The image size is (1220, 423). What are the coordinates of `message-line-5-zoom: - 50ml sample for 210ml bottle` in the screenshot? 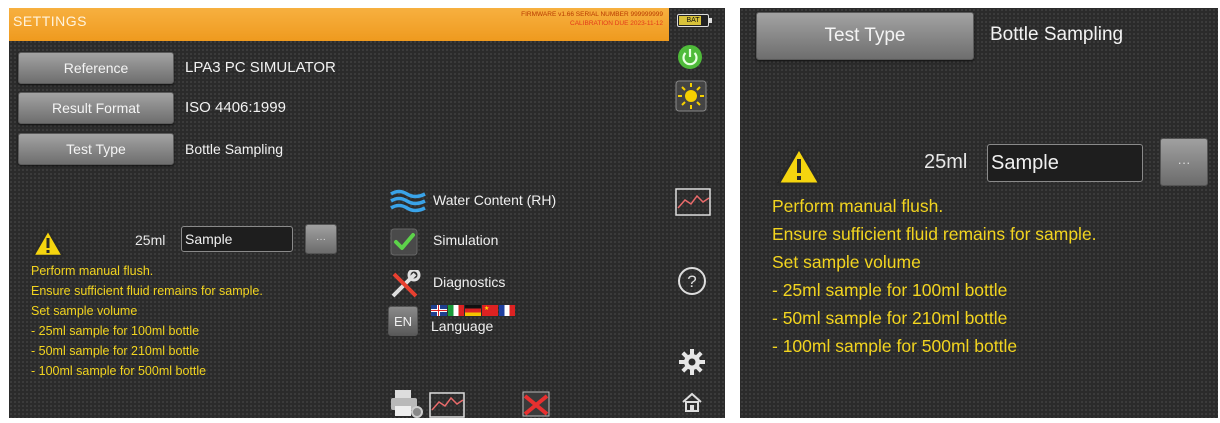 It's located at (890, 318).